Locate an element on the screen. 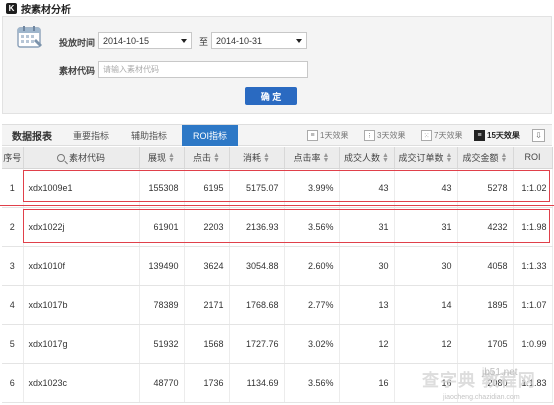  table-cell: 5278 is located at coordinates (485, 188).